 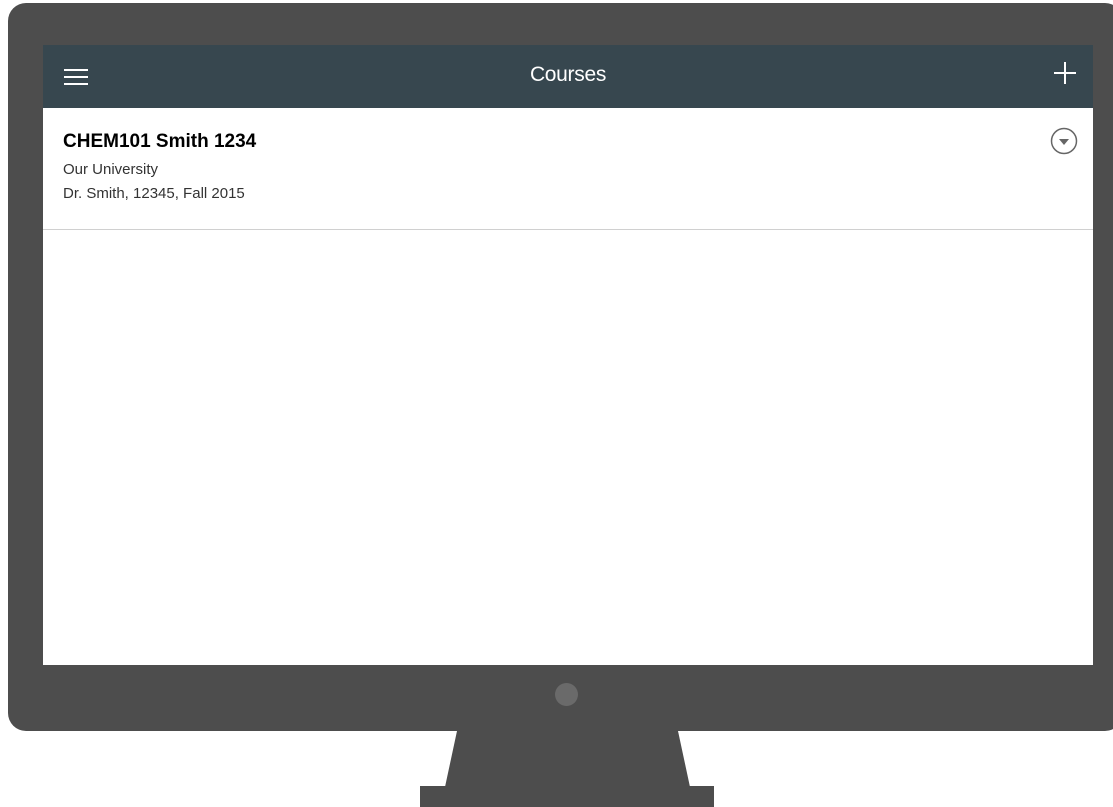 What do you see at coordinates (566, 694) in the screenshot?
I see `monitor-camera` at bounding box center [566, 694].